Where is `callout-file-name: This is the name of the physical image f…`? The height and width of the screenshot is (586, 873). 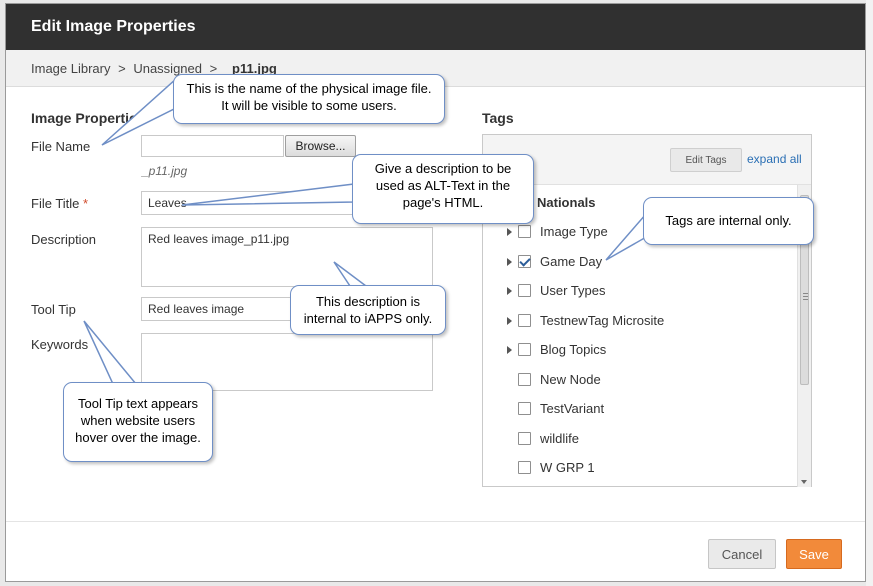 callout-file-name: This is the name of the physical image f… is located at coordinates (309, 99).